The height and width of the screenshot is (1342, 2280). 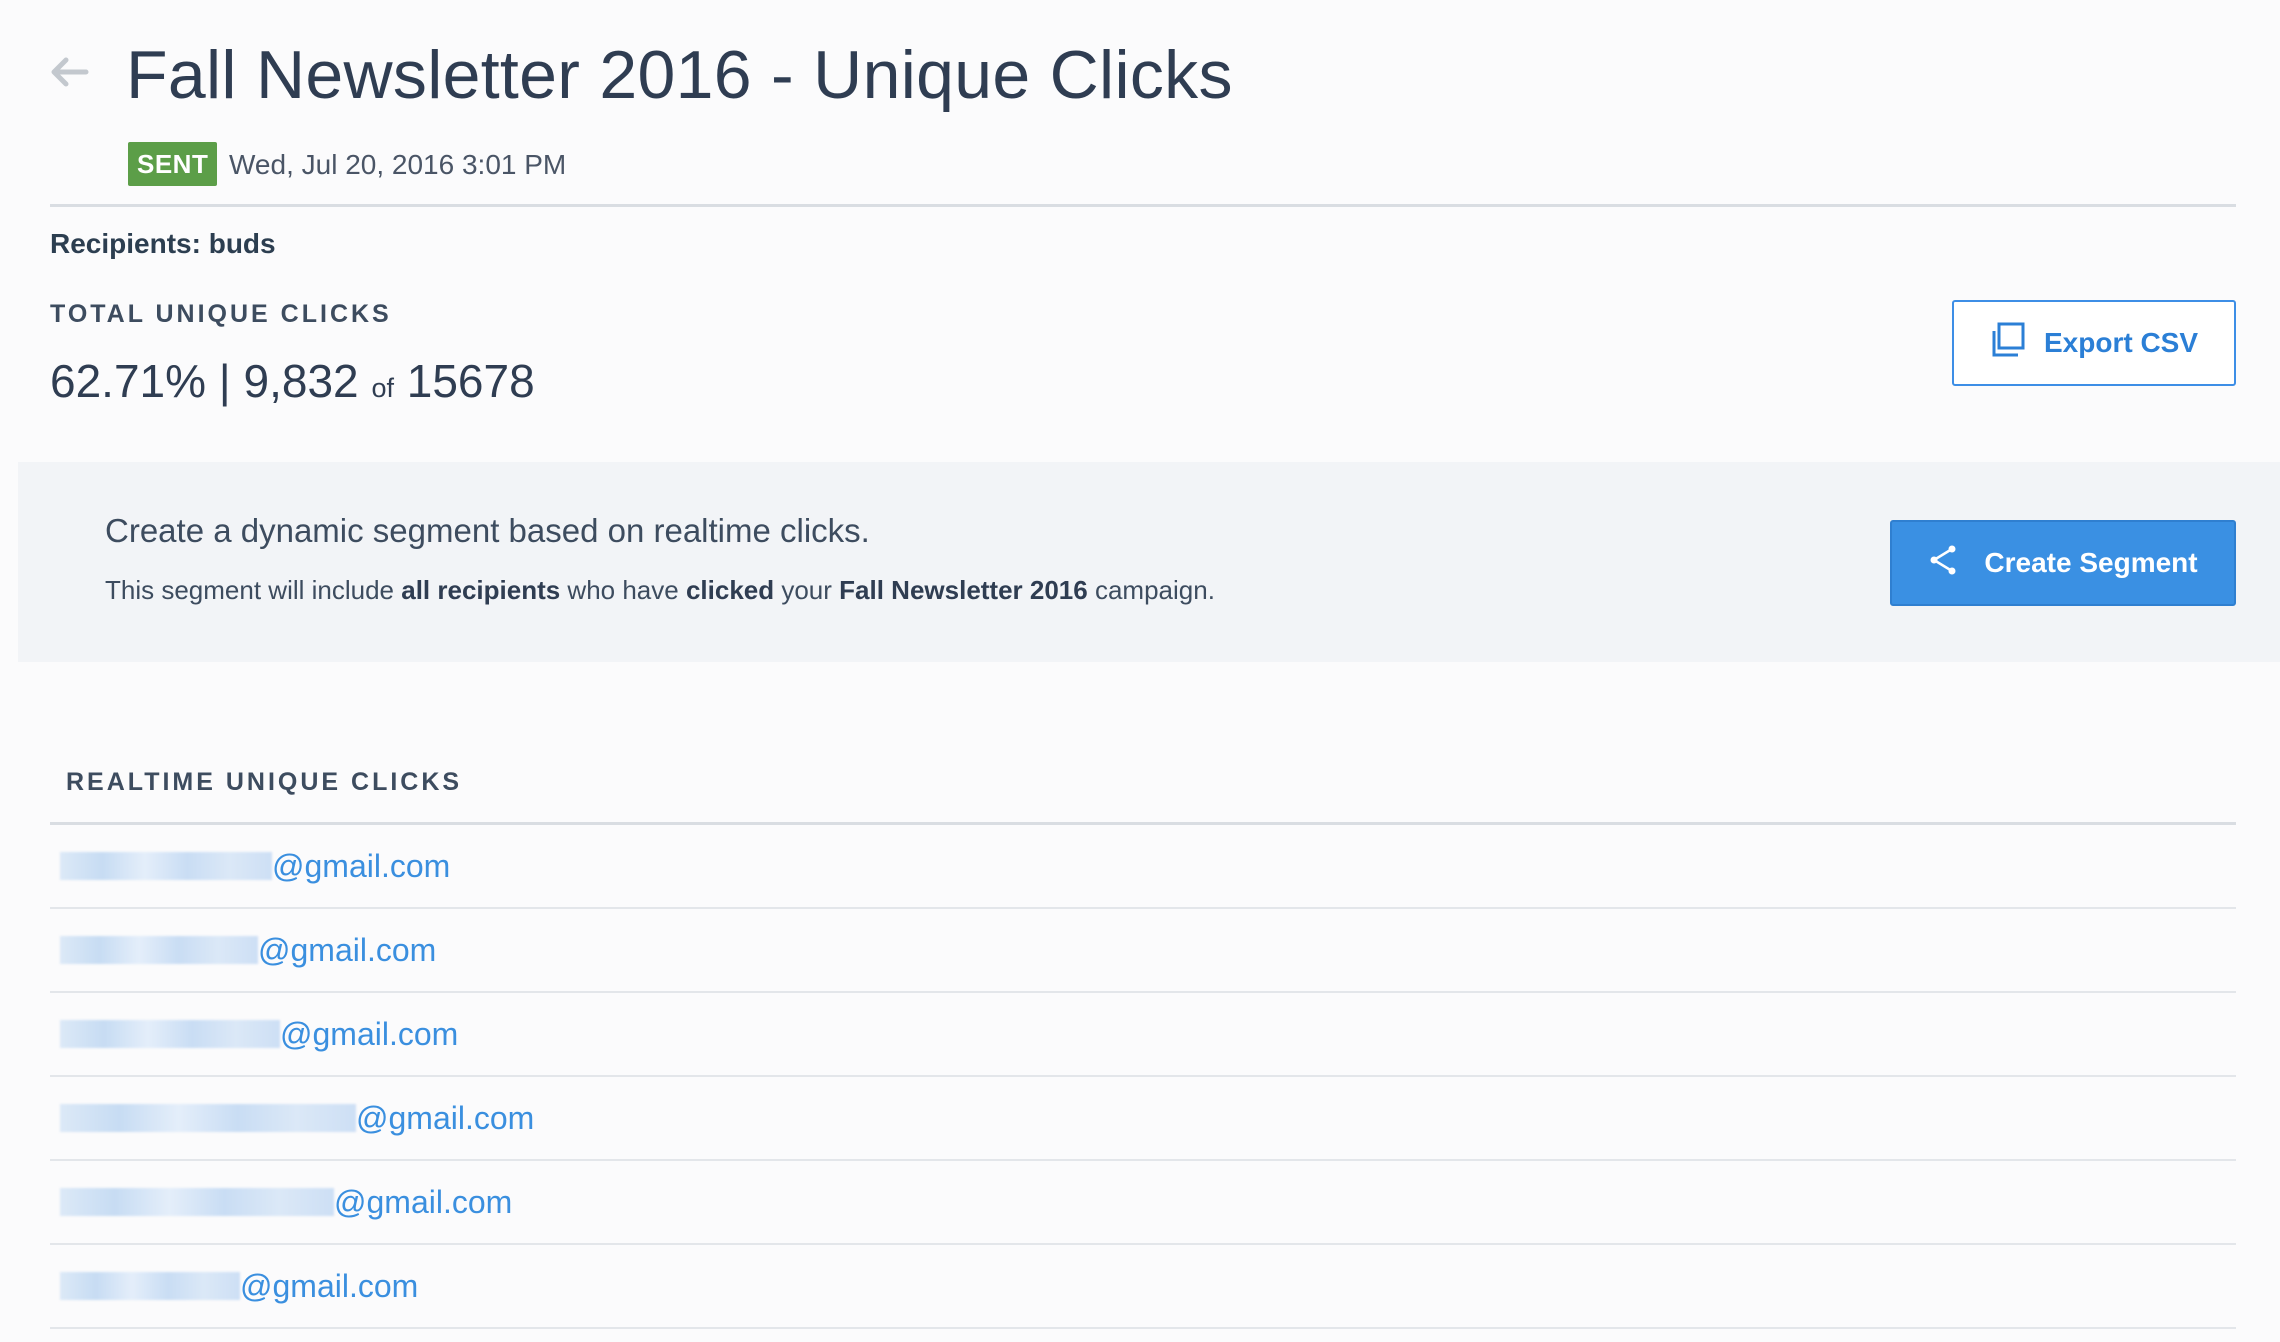 What do you see at coordinates (623, 590) in the screenshot?
I see `segment-desc-text: who have` at bounding box center [623, 590].